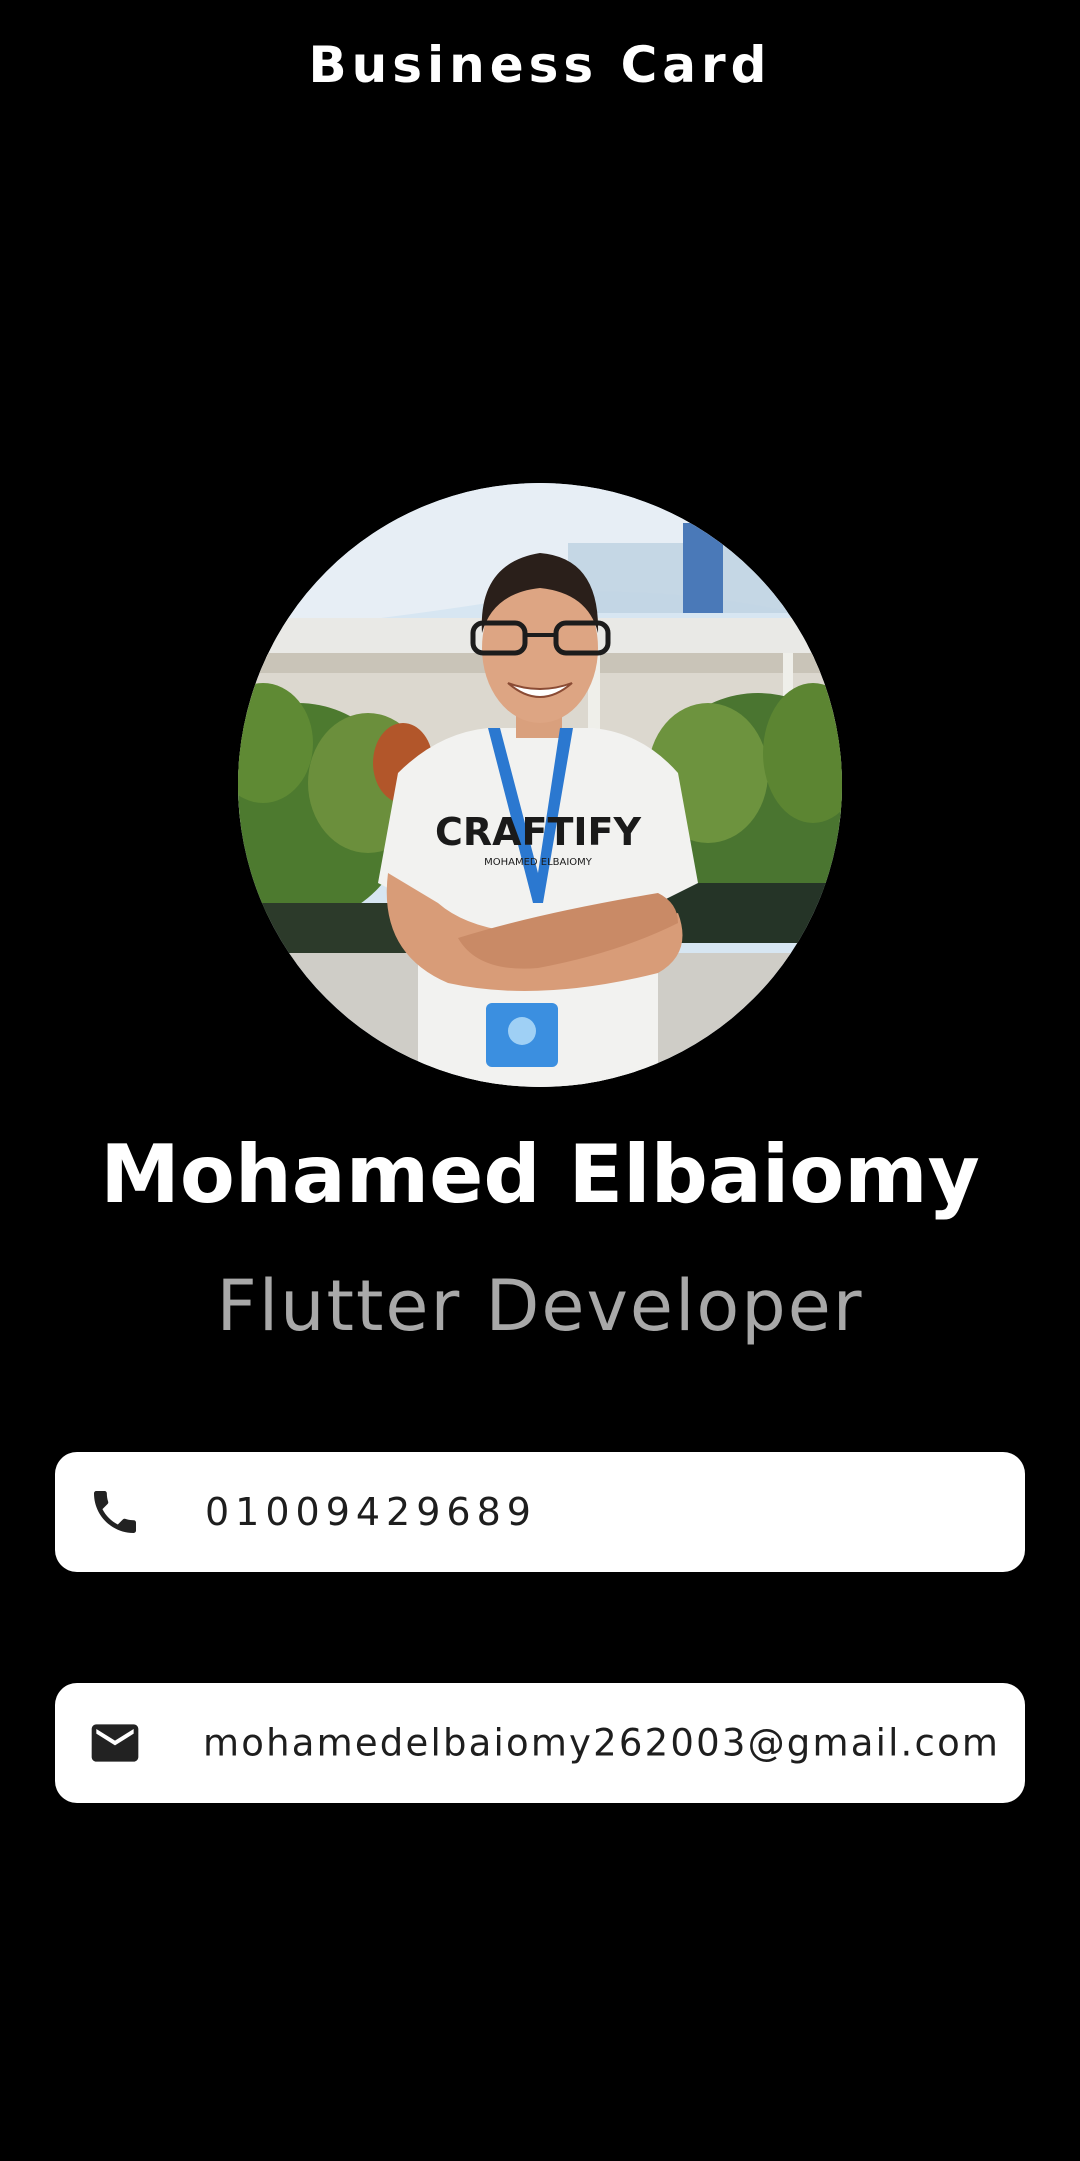 The width and height of the screenshot is (1080, 2161). I want to click on email-card: mohamedelbaiomy262003@gmail.com, so click(540, 1743).